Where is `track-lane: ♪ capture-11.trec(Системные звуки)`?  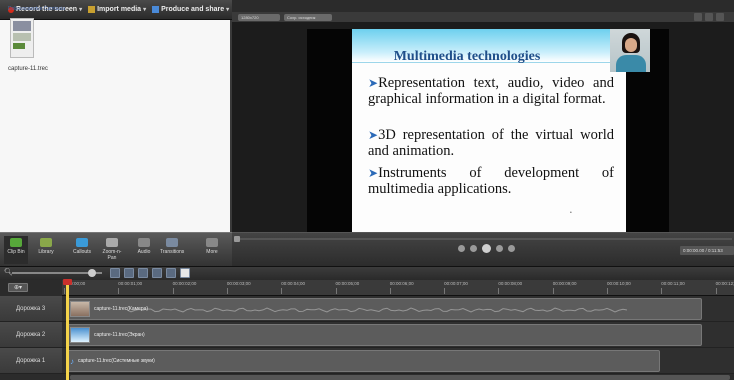 track-lane: ♪ capture-11.trec(Системные звуки) is located at coordinates (398, 361).